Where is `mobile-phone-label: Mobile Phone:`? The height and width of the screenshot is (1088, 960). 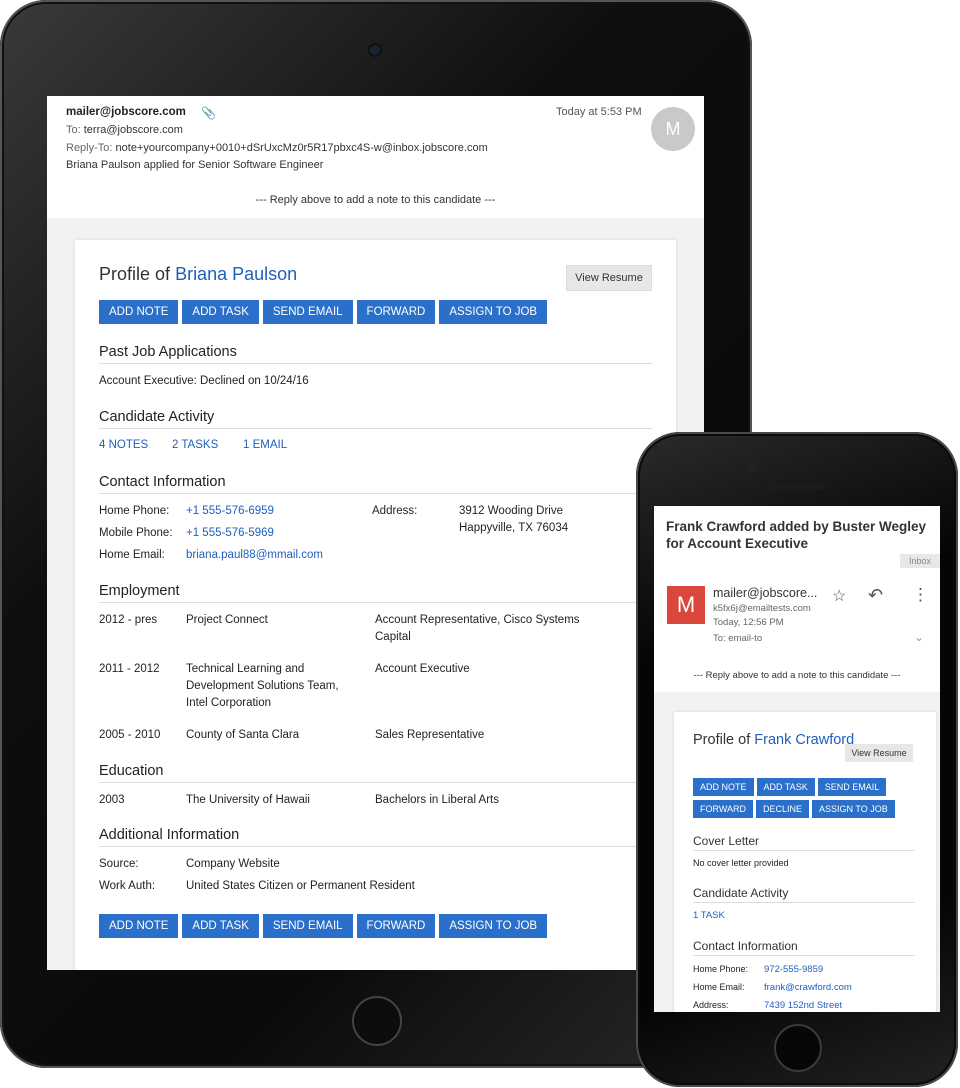 mobile-phone-label: Mobile Phone: is located at coordinates (136, 533).